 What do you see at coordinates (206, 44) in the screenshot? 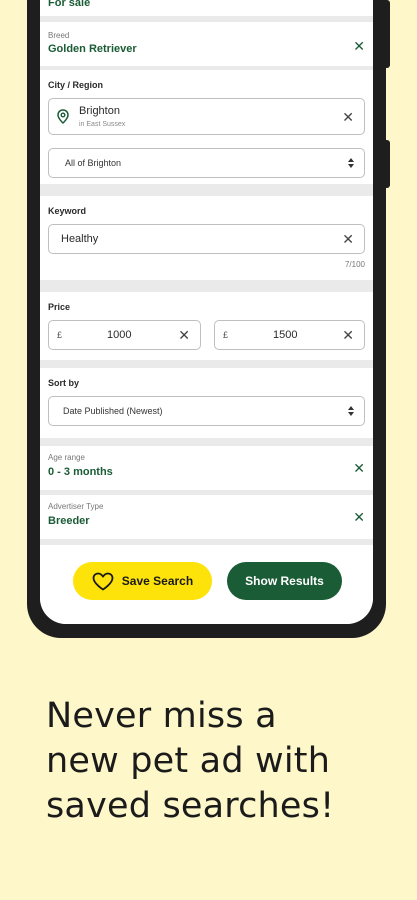
I see `breed-card: Breed Golden Retriever ✕` at bounding box center [206, 44].